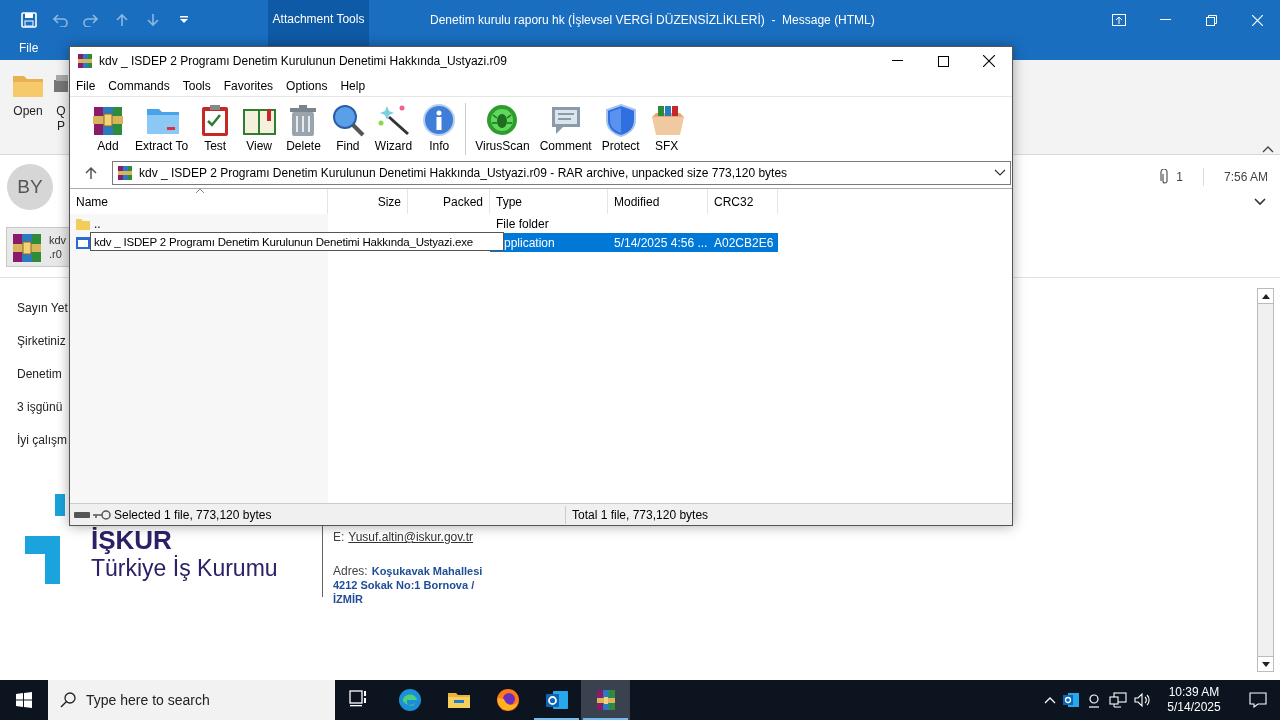 The image size is (1280, 720). What do you see at coordinates (439, 120) in the screenshot?
I see `info-icon` at bounding box center [439, 120].